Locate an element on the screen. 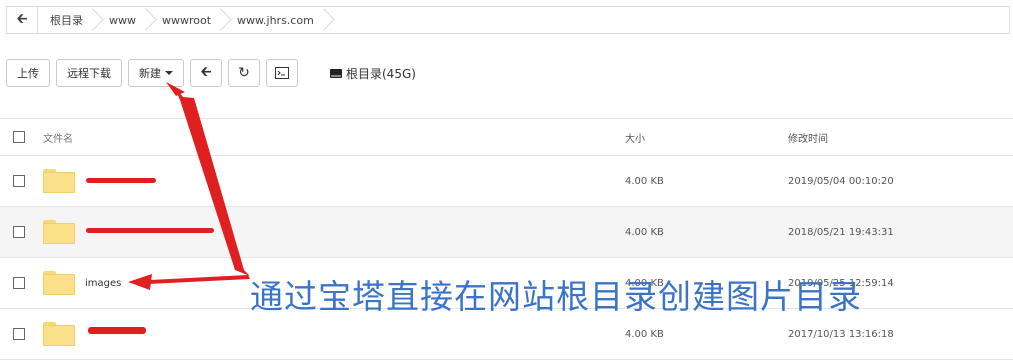  header-size: 大小 is located at coordinates (706, 137).